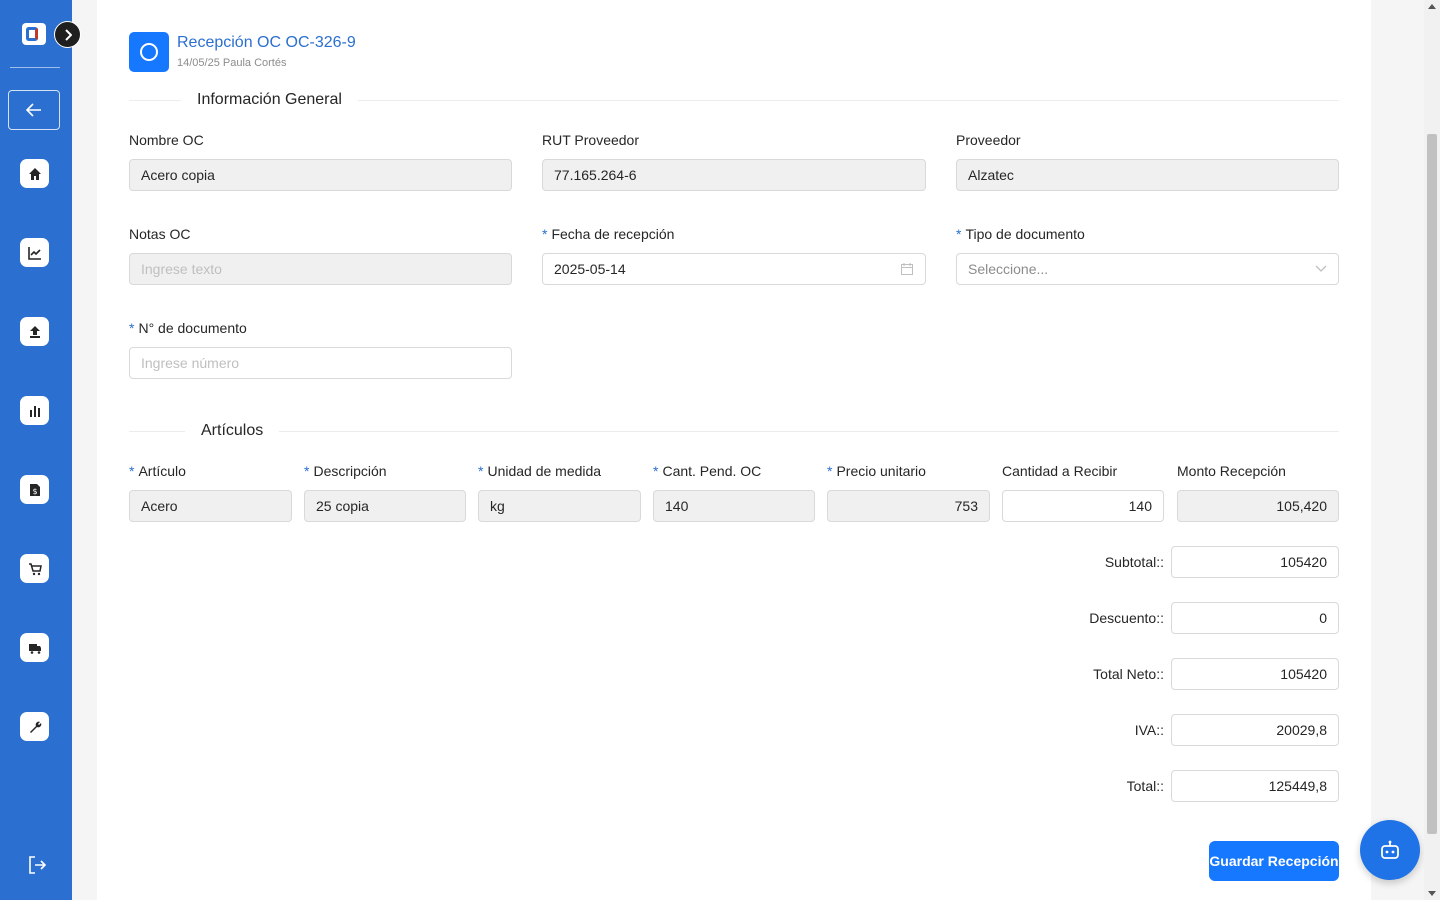 This screenshot has width=1440, height=900. What do you see at coordinates (1255, 674) in the screenshot?
I see `total-neto-field: 105420` at bounding box center [1255, 674].